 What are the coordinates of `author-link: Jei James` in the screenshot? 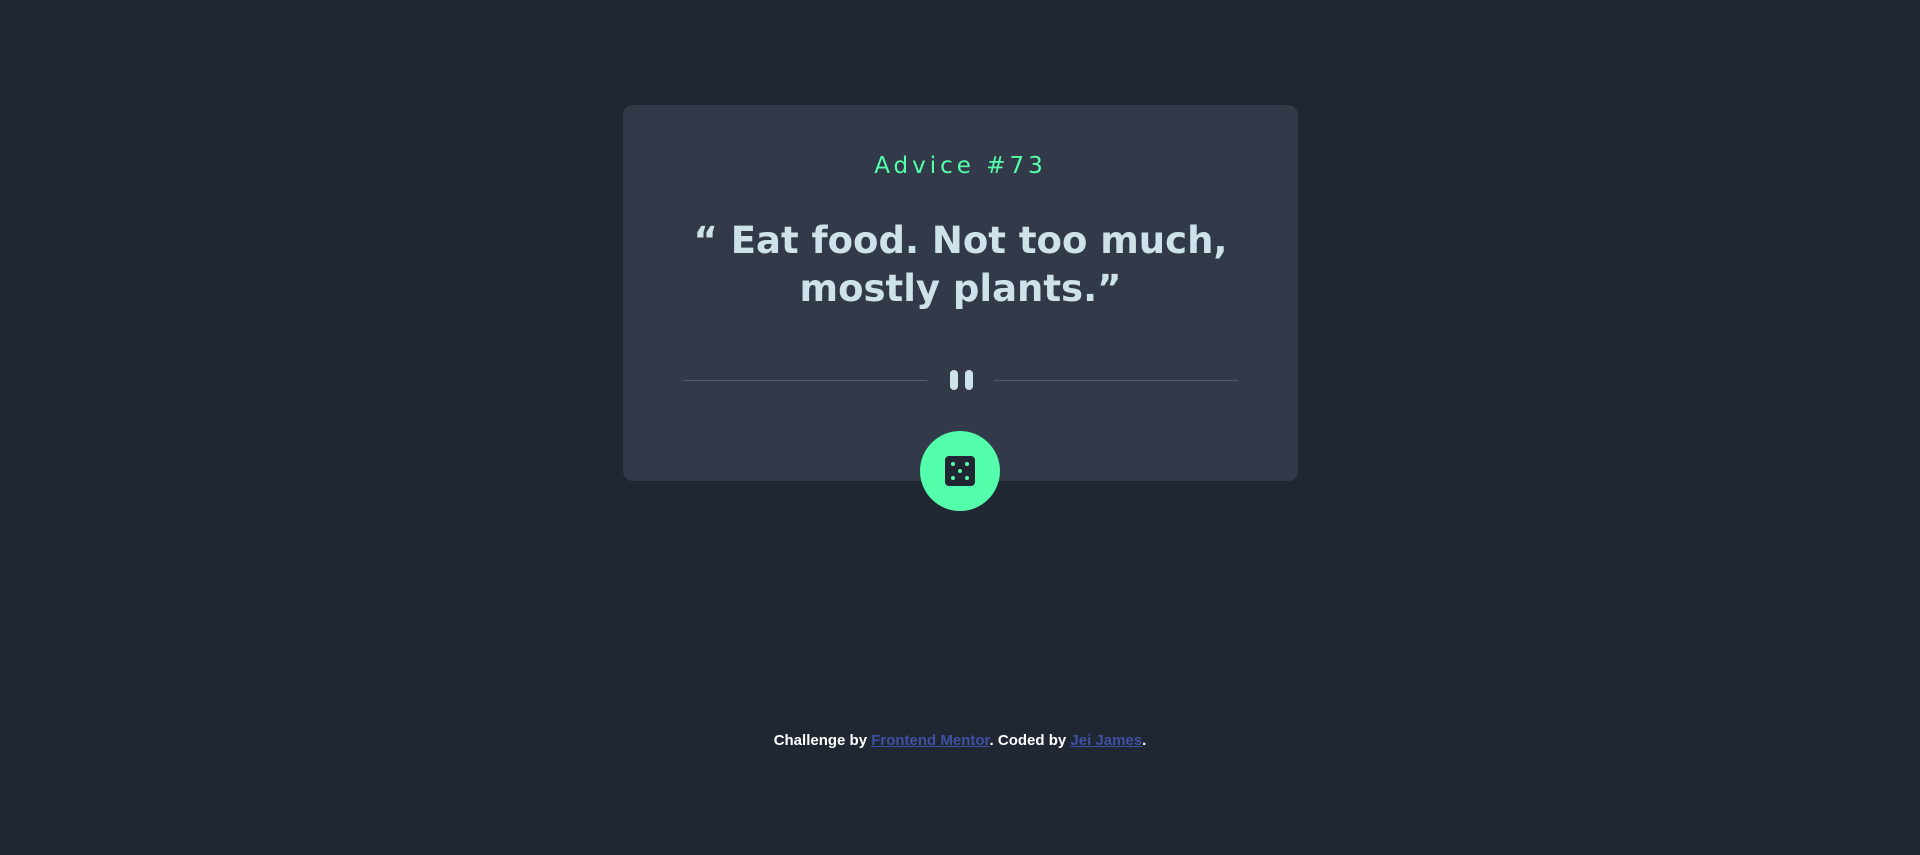 It's located at (1106, 740).